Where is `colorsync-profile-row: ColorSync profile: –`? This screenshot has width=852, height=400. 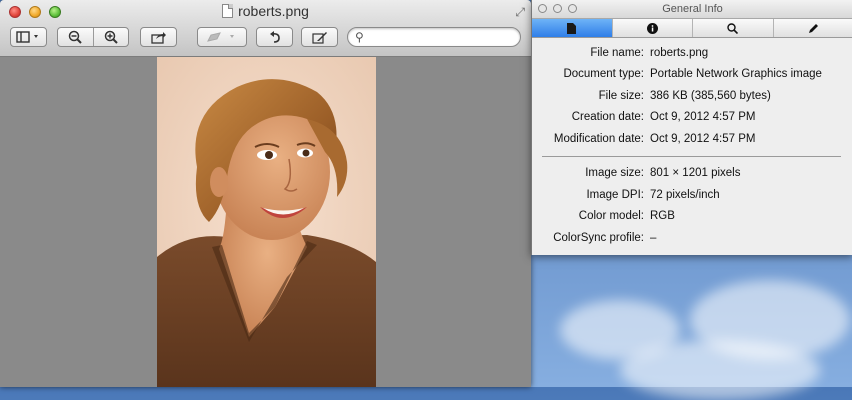
colorsync-profile-row: ColorSync profile: – is located at coordinates (692, 238).